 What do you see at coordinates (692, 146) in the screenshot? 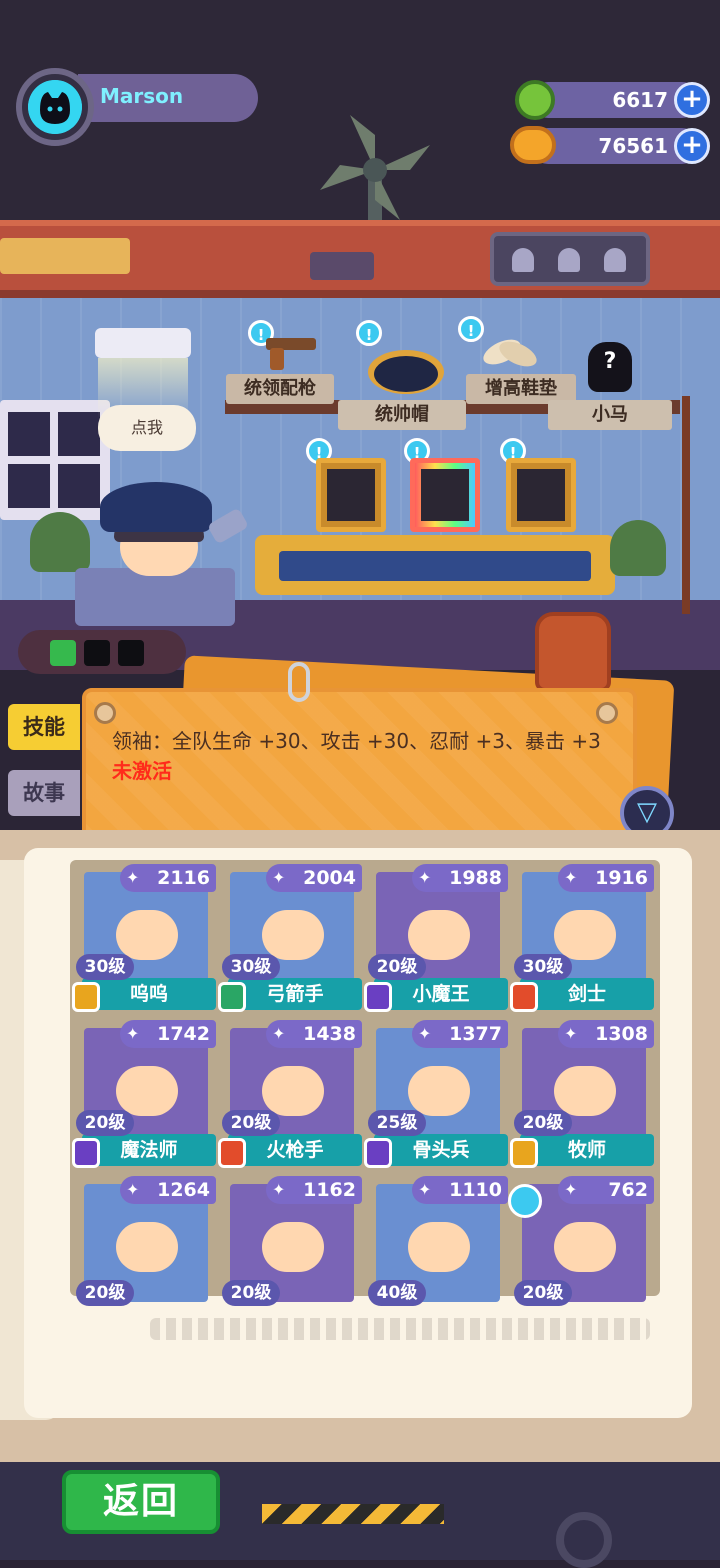
I see `add-coins-button: +` at bounding box center [692, 146].